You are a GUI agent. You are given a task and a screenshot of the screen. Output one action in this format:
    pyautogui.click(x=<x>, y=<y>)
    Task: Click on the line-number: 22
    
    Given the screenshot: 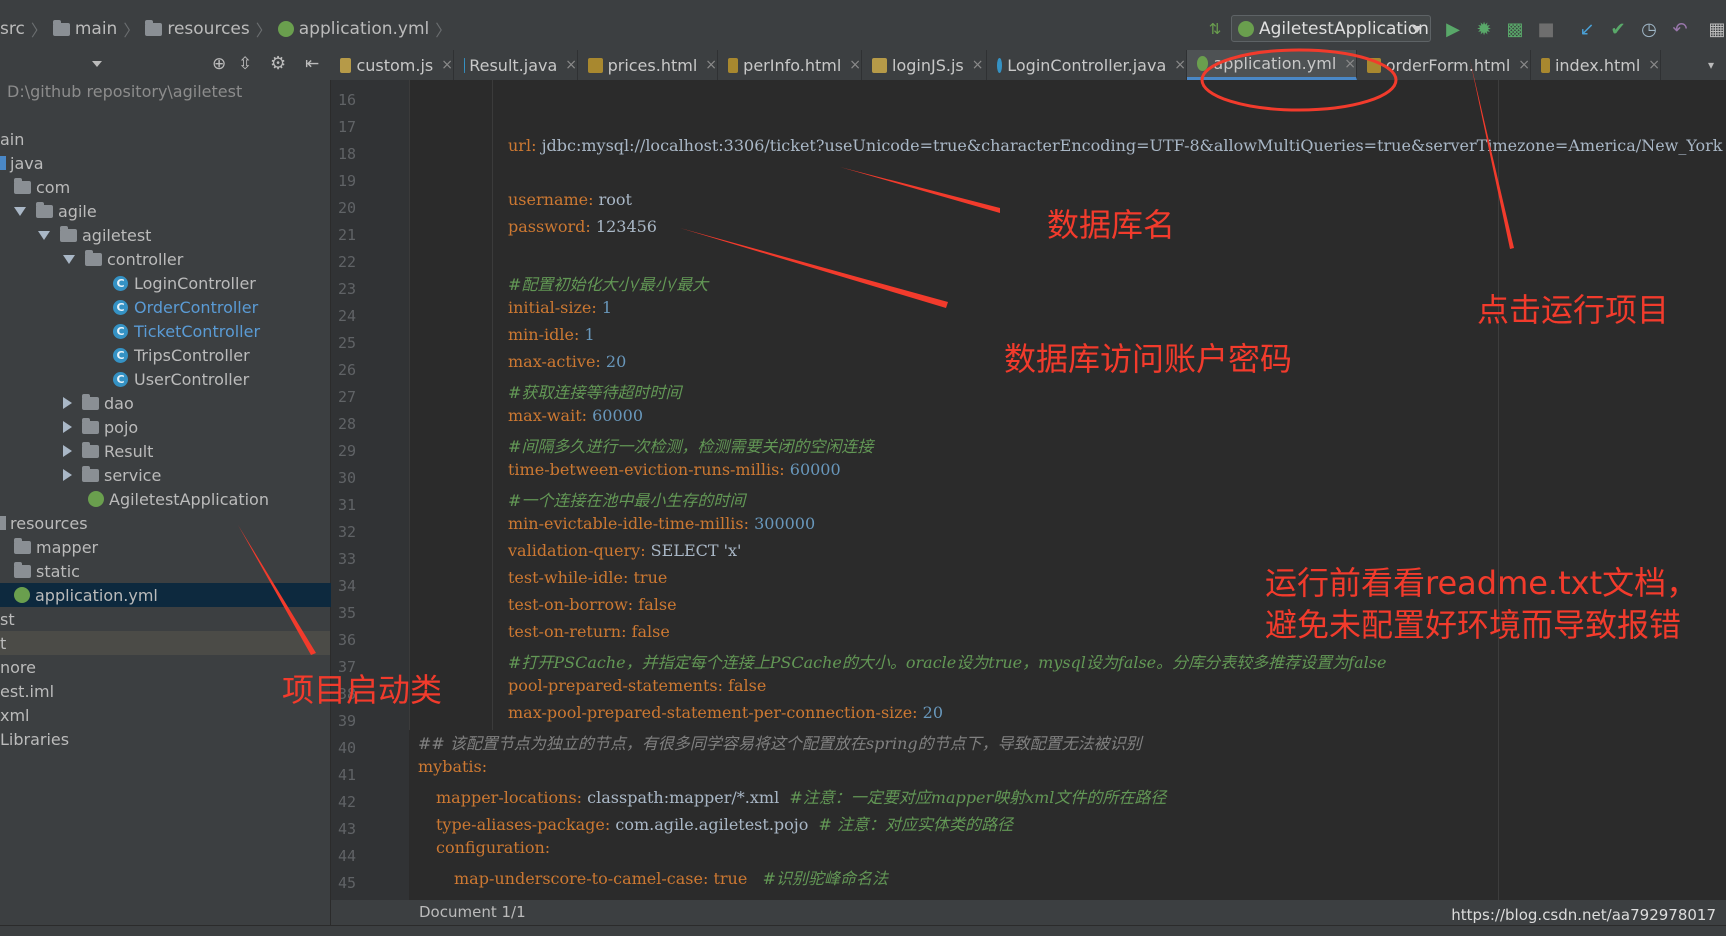 What is the action you would take?
    pyautogui.click(x=354, y=262)
    